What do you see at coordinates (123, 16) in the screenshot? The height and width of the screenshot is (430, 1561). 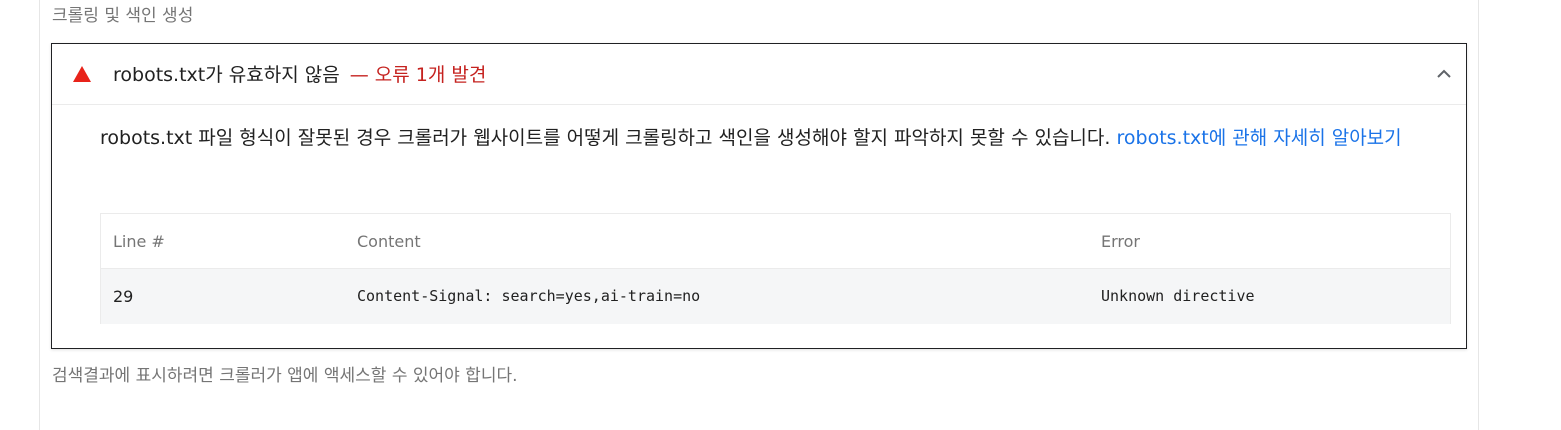 I see `group-title: 크롤링 및 색인 생성` at bounding box center [123, 16].